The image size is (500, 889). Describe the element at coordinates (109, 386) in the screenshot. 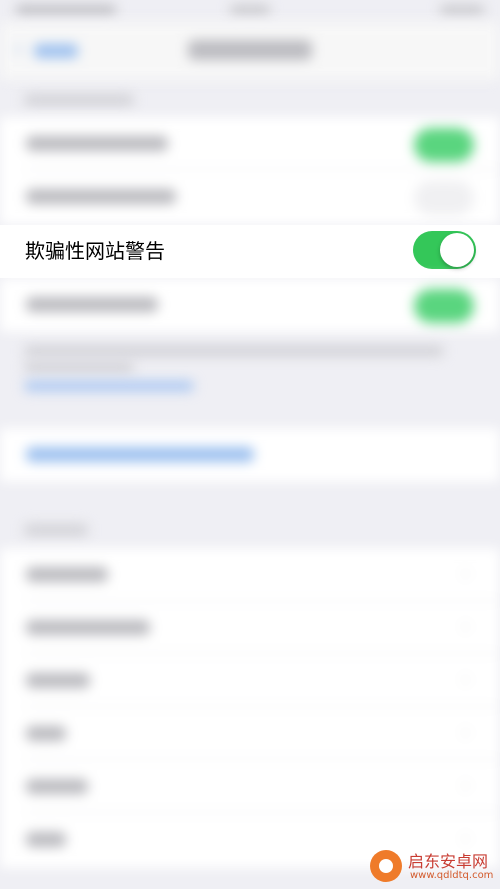

I see `footer-link` at that location.